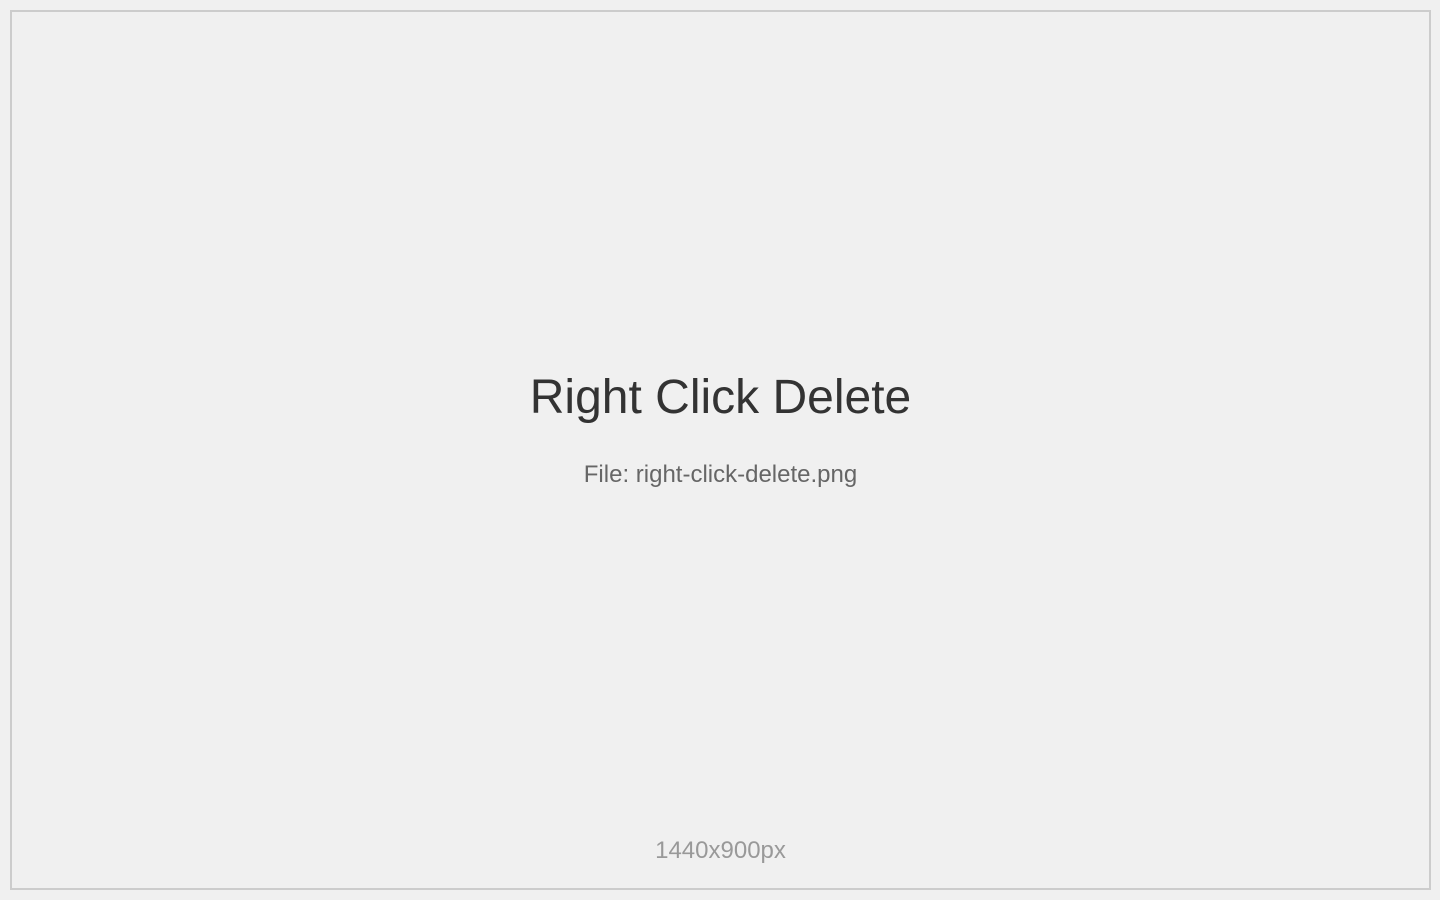  I want to click on dimensions-label: 1440x900px, so click(720, 850).